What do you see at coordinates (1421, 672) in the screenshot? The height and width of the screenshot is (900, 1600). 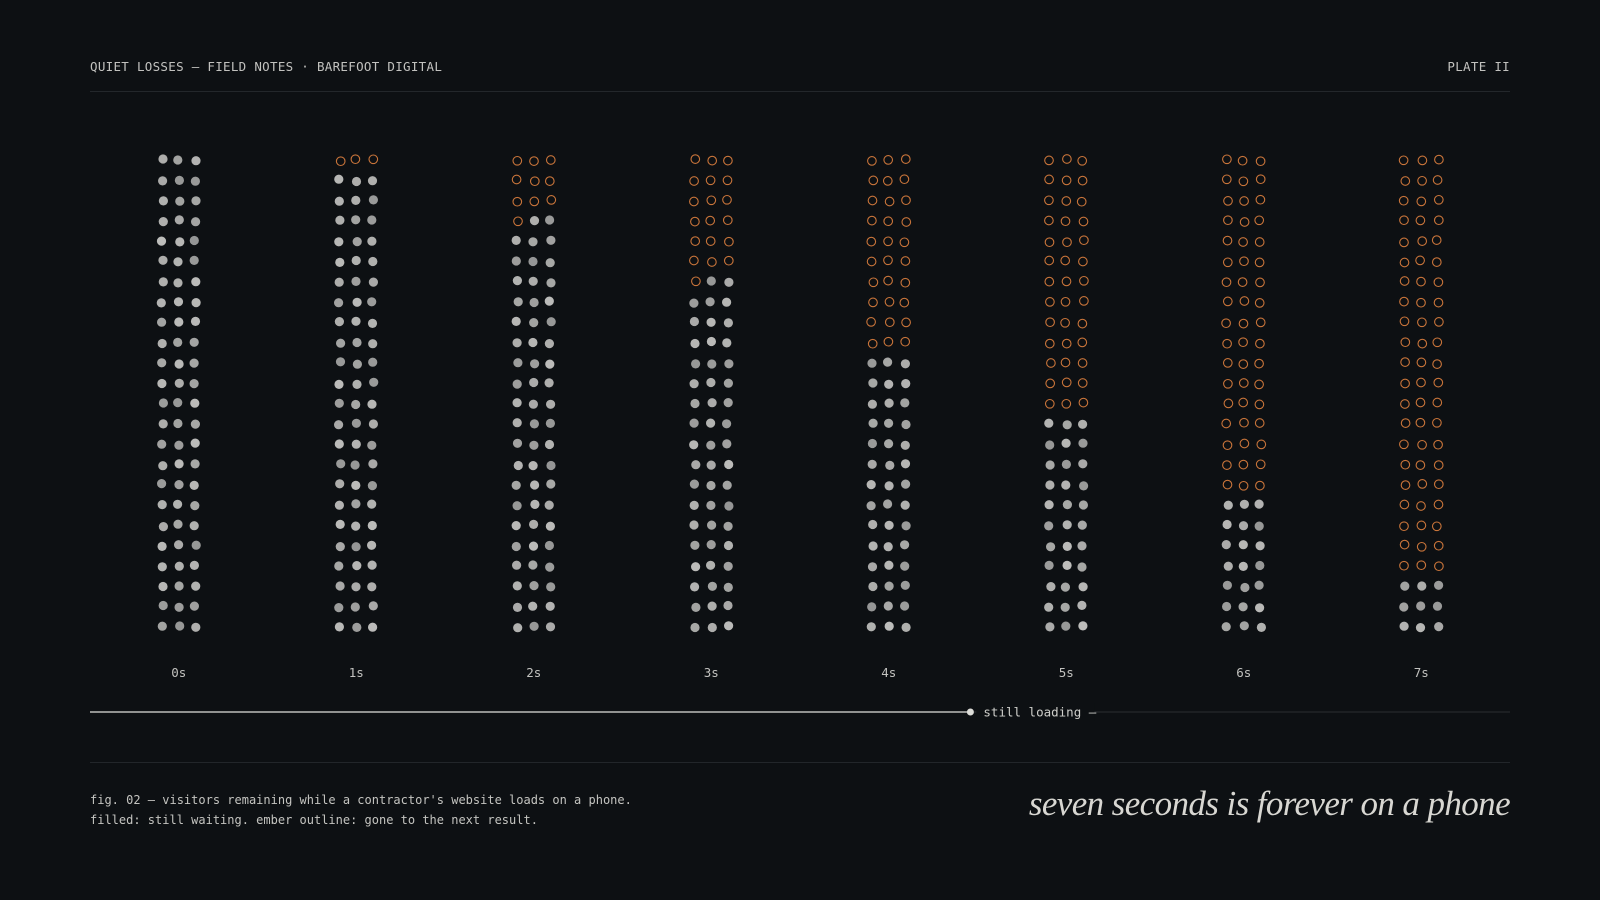 I see `time-label-7s: 7s` at bounding box center [1421, 672].